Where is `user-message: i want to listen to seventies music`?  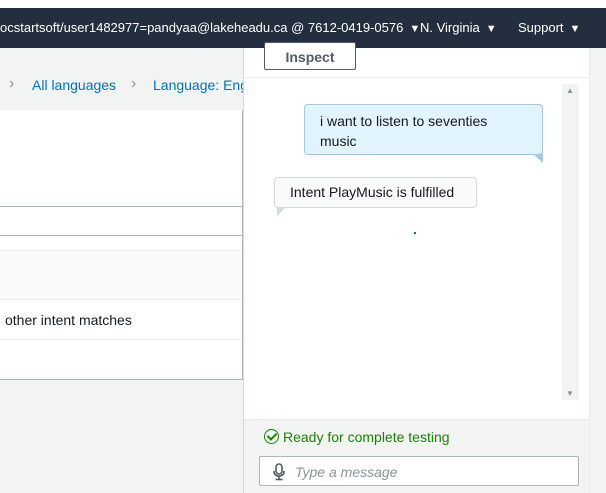 user-message: i want to listen to seventies music is located at coordinates (423, 133).